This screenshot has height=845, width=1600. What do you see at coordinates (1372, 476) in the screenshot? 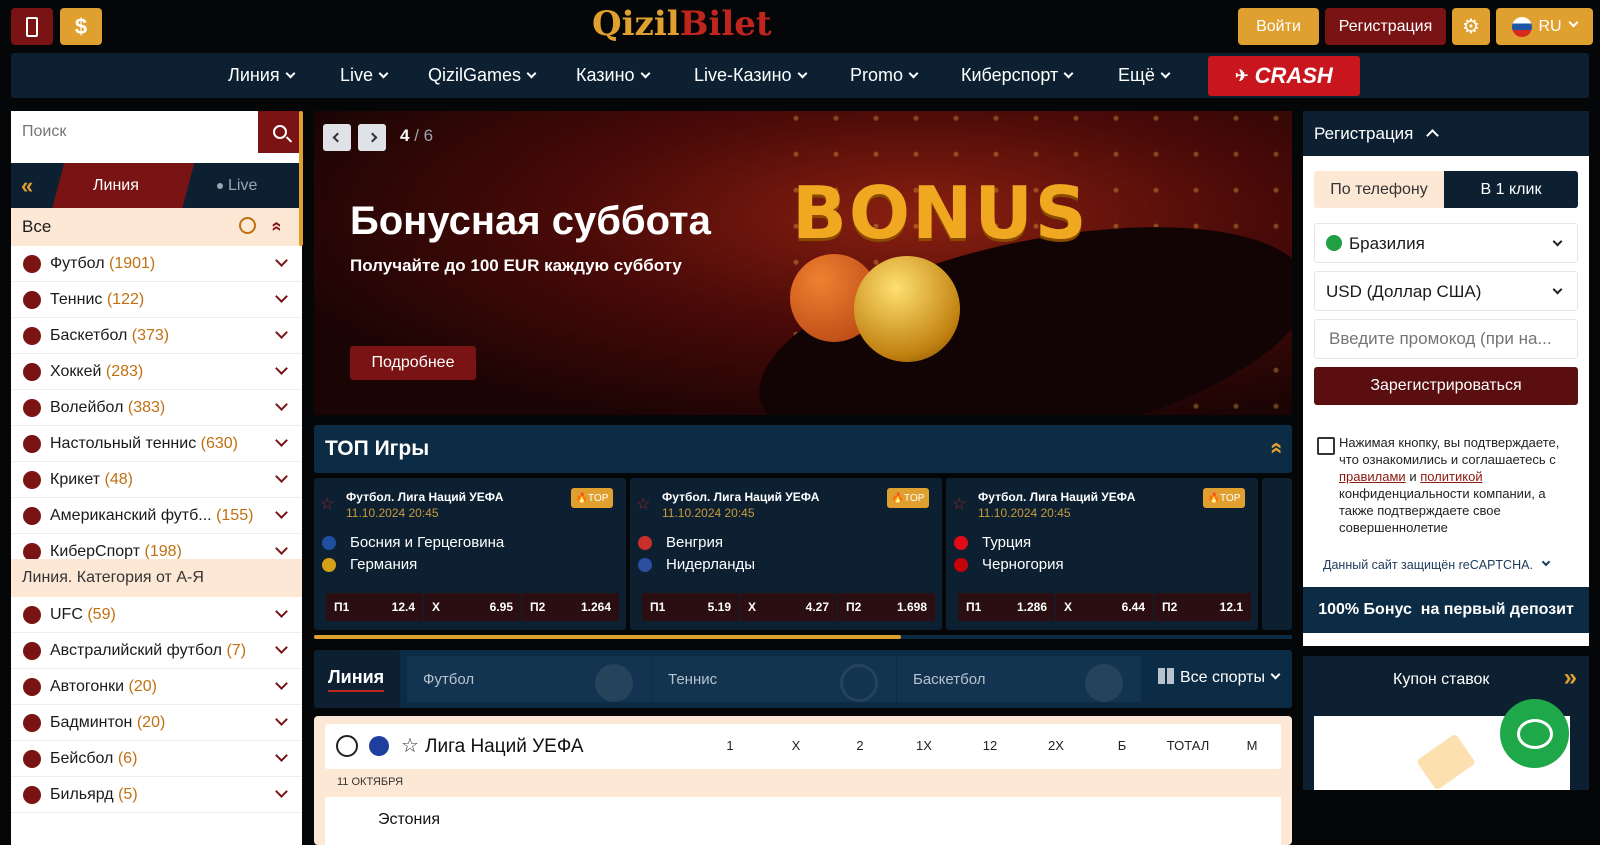
I see `rules-link: правилами` at bounding box center [1372, 476].